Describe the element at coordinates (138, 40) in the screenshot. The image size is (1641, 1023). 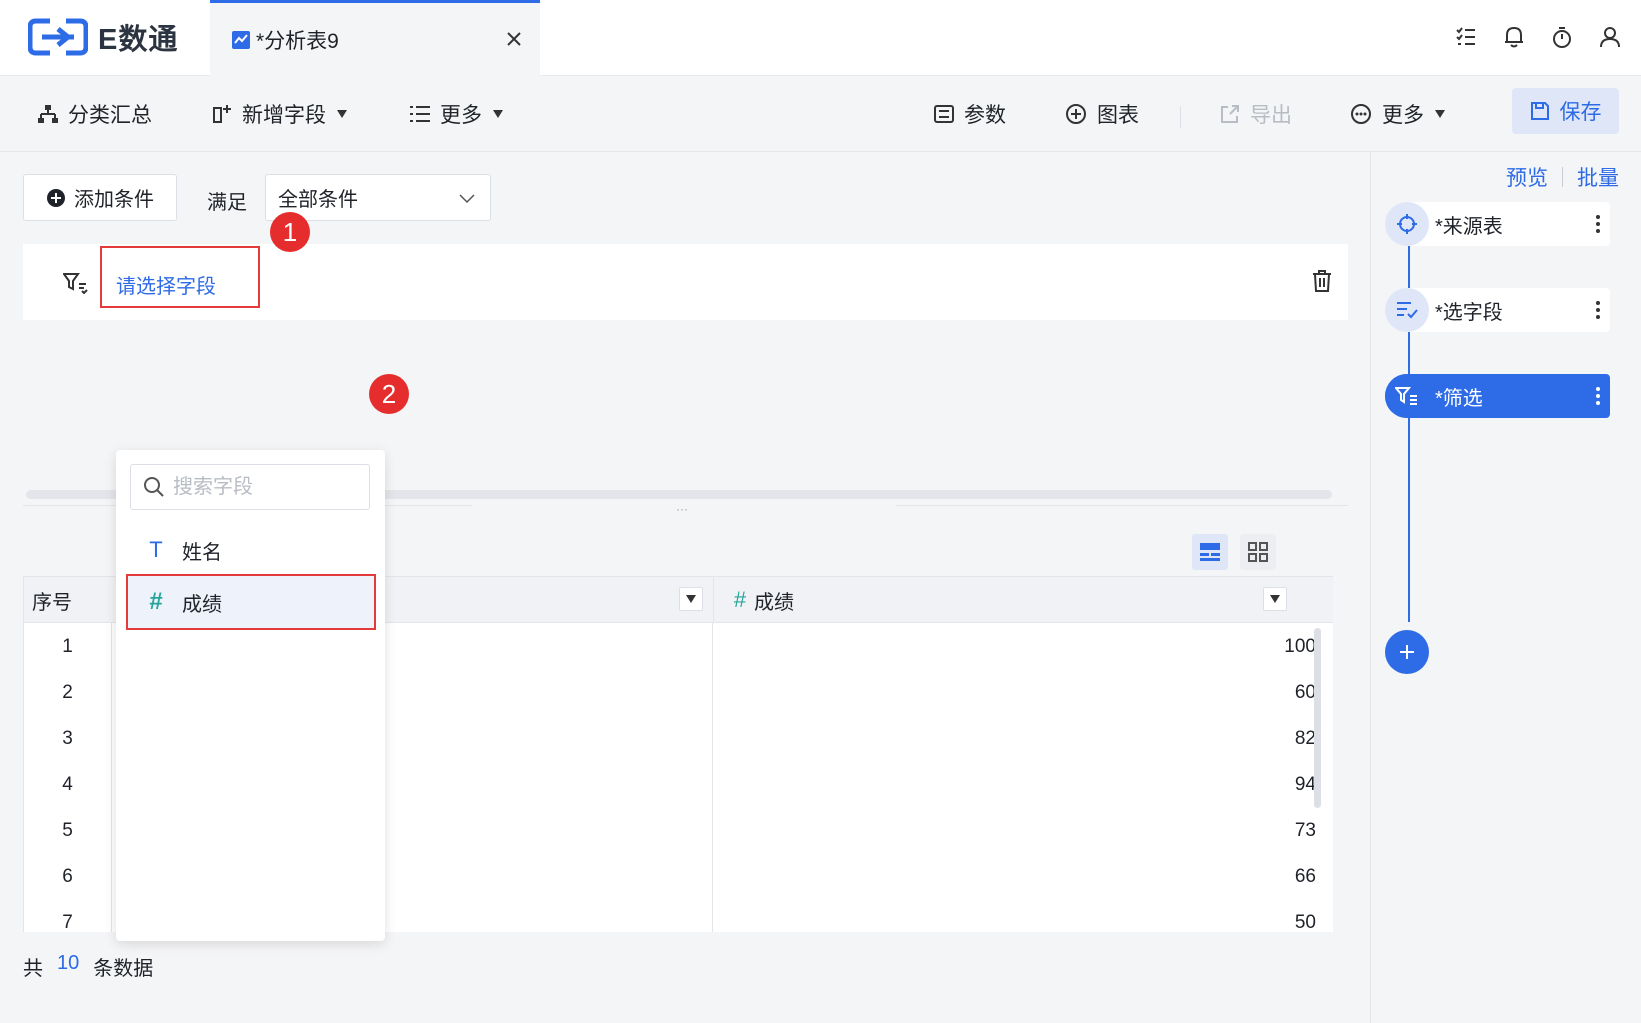
I see `logo-text: E数通` at that location.